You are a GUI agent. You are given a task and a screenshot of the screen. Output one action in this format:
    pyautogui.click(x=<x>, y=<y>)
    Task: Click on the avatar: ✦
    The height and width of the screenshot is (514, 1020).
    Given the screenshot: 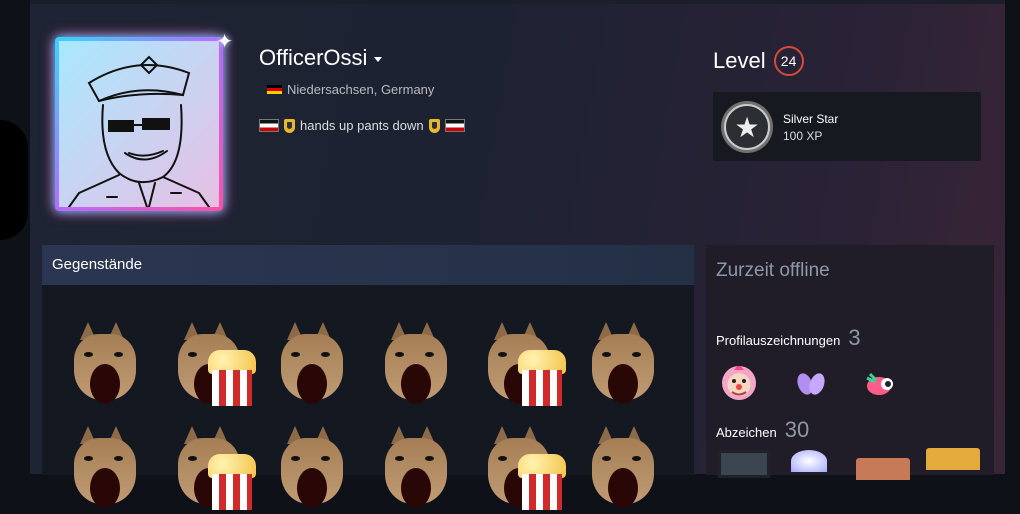 What is the action you would take?
    pyautogui.click(x=144, y=121)
    